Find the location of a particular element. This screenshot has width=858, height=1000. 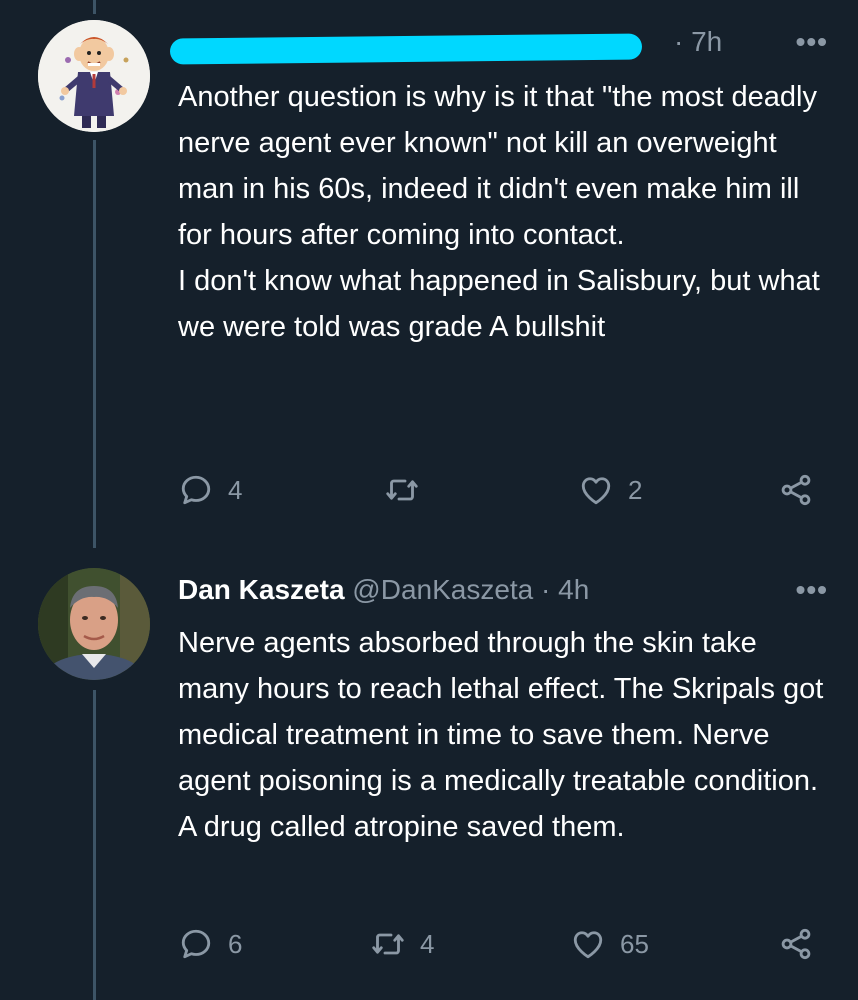

reply-button: 6 is located at coordinates (210, 944).